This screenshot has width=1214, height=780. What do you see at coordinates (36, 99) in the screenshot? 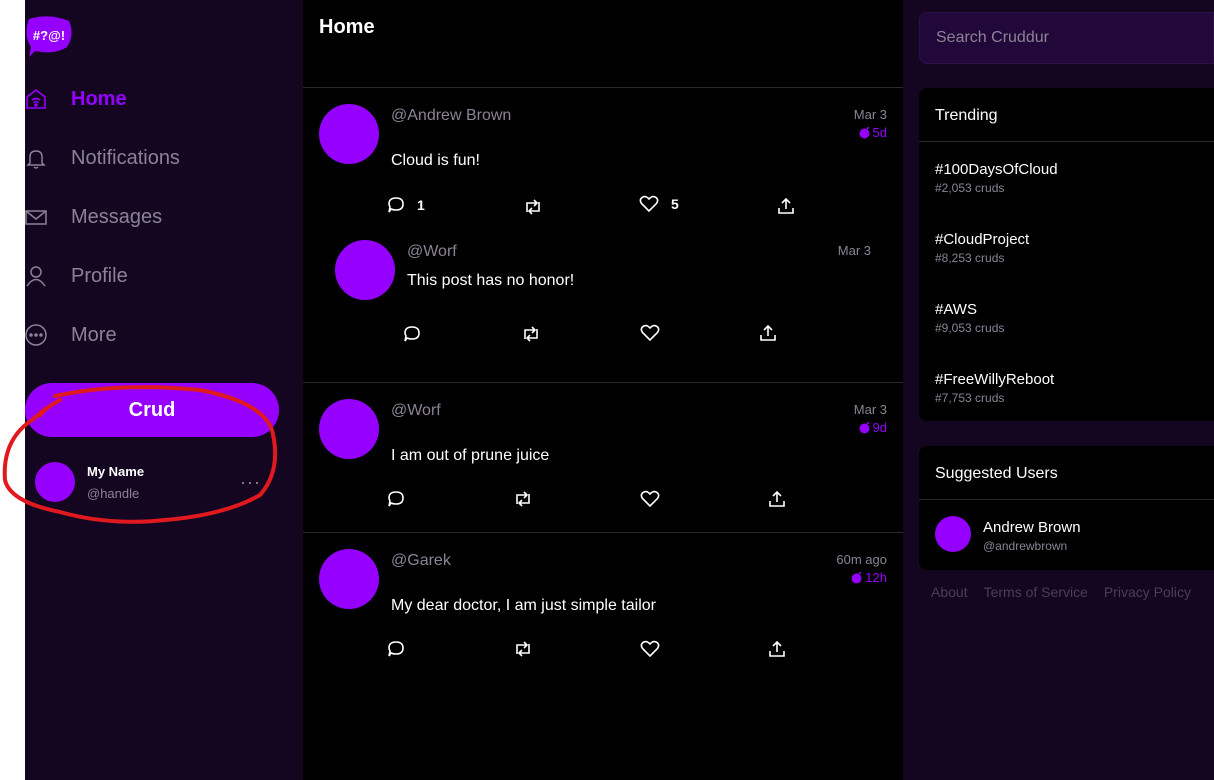
I see `home-icon` at bounding box center [36, 99].